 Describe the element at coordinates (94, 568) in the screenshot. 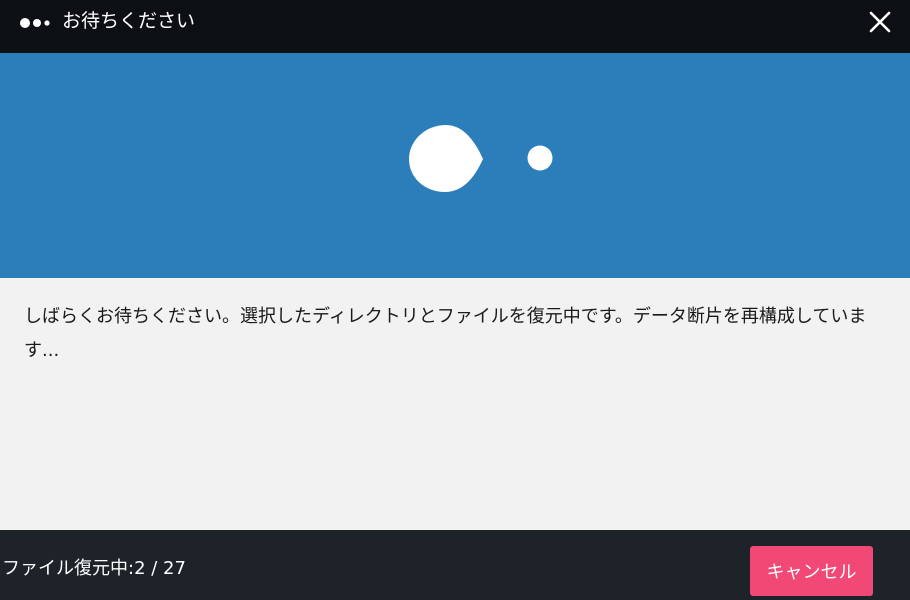

I see `progress-status: ファイル復元中:2 / 27` at that location.